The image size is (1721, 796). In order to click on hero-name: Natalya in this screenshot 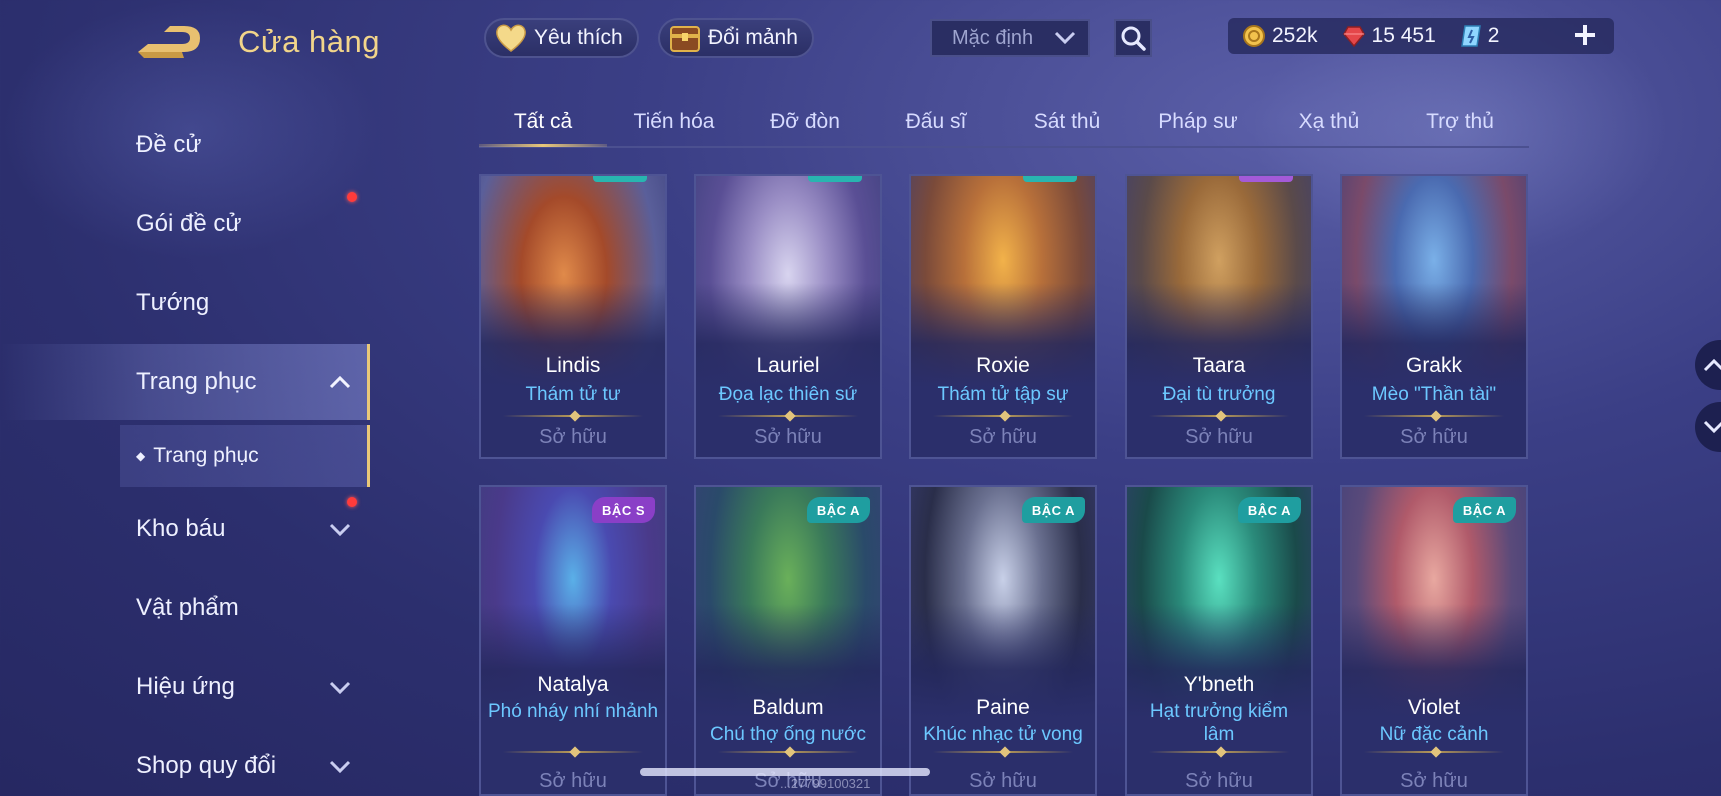, I will do `click(573, 684)`.